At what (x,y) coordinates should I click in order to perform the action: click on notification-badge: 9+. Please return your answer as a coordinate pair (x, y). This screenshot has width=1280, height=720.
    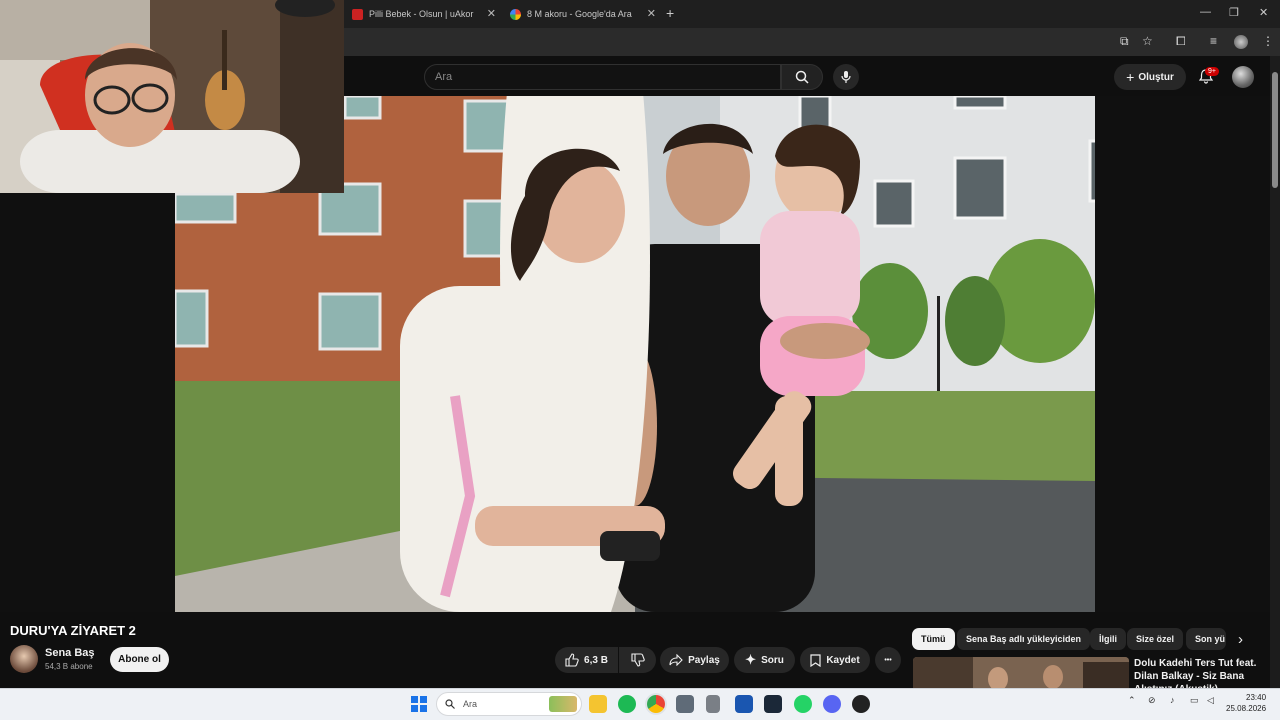
    Looking at the image, I should click on (1212, 71).